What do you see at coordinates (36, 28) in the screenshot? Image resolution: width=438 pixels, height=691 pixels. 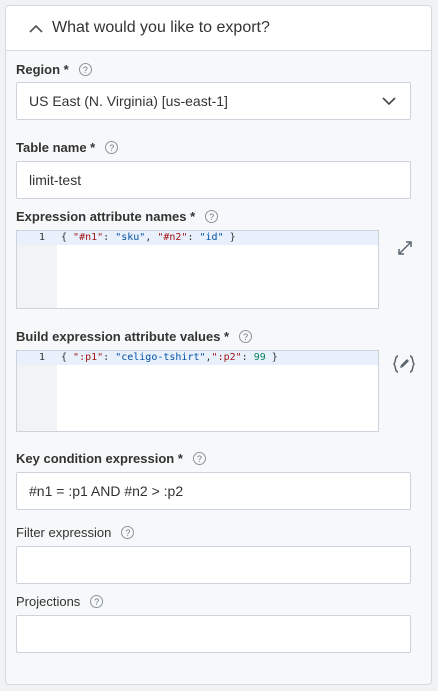 I see `chevron-up-icon` at bounding box center [36, 28].